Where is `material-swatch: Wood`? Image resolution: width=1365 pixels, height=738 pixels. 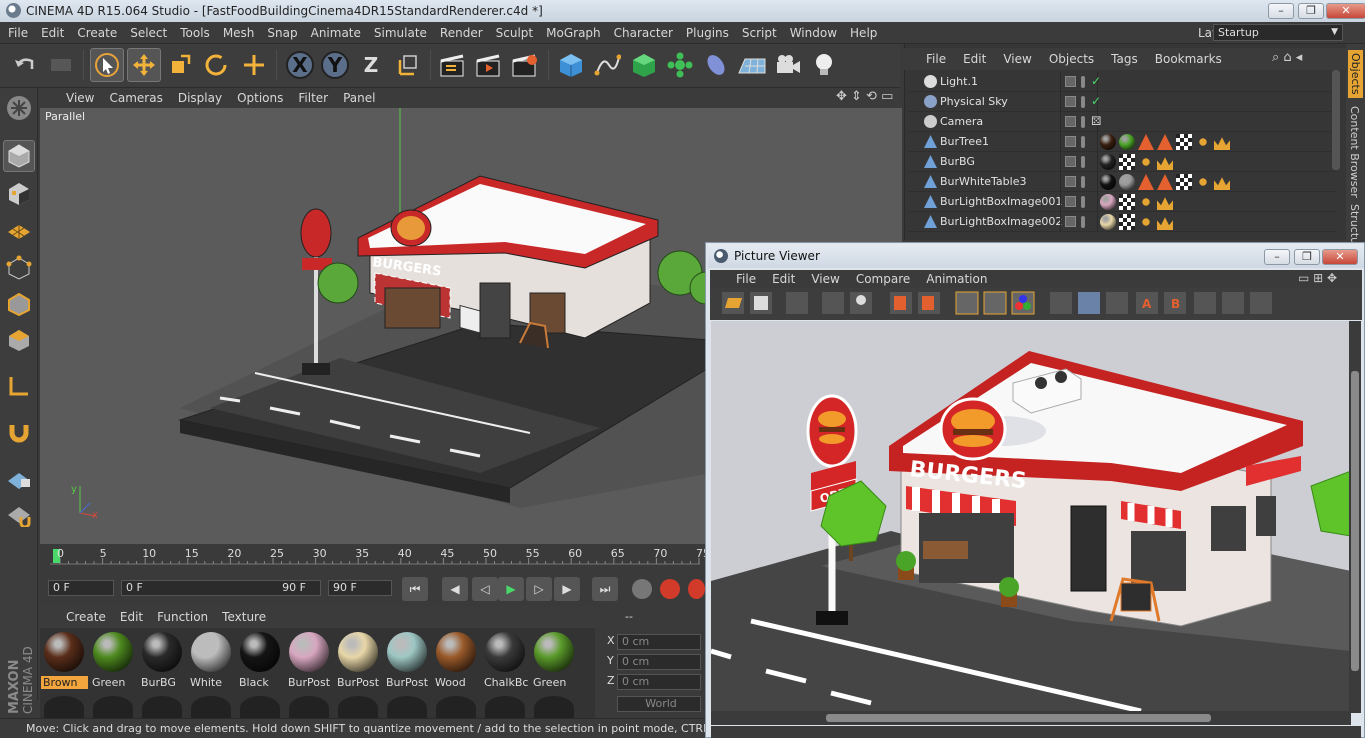 material-swatch: Wood is located at coordinates (456, 675).